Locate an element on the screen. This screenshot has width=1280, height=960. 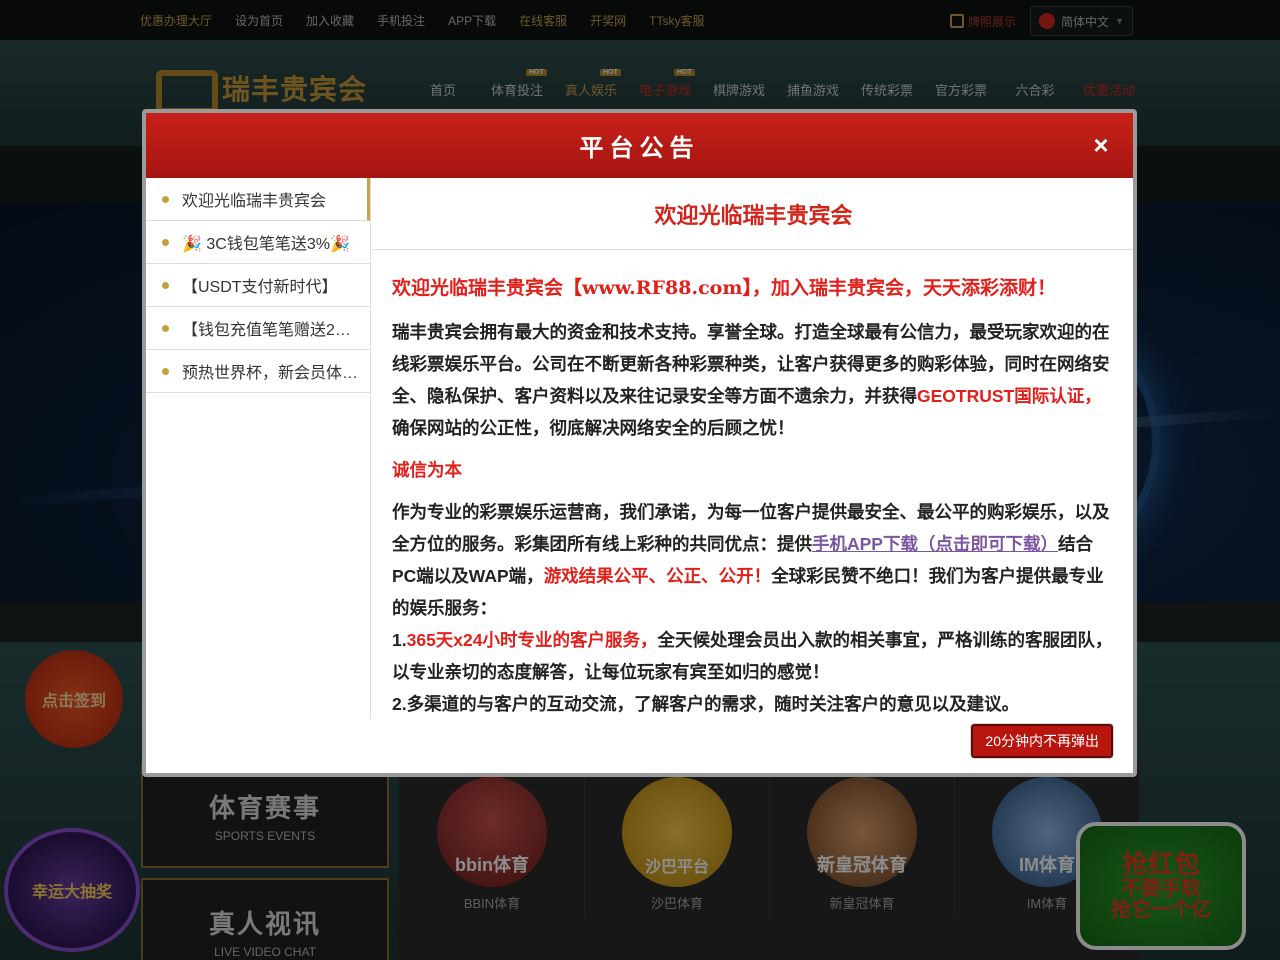
announcement-item-label: 🎉 3C钱包笔笔送3%🎉 is located at coordinates (266, 244).